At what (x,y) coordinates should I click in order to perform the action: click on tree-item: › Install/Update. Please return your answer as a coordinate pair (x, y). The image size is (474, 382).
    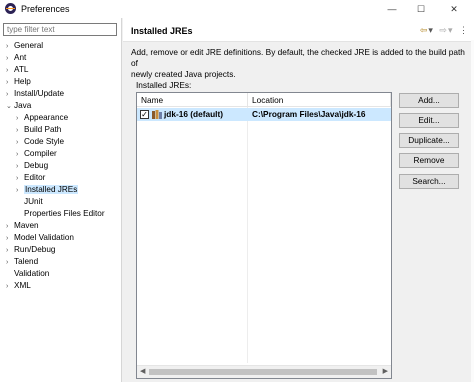
    Looking at the image, I should click on (35, 94).